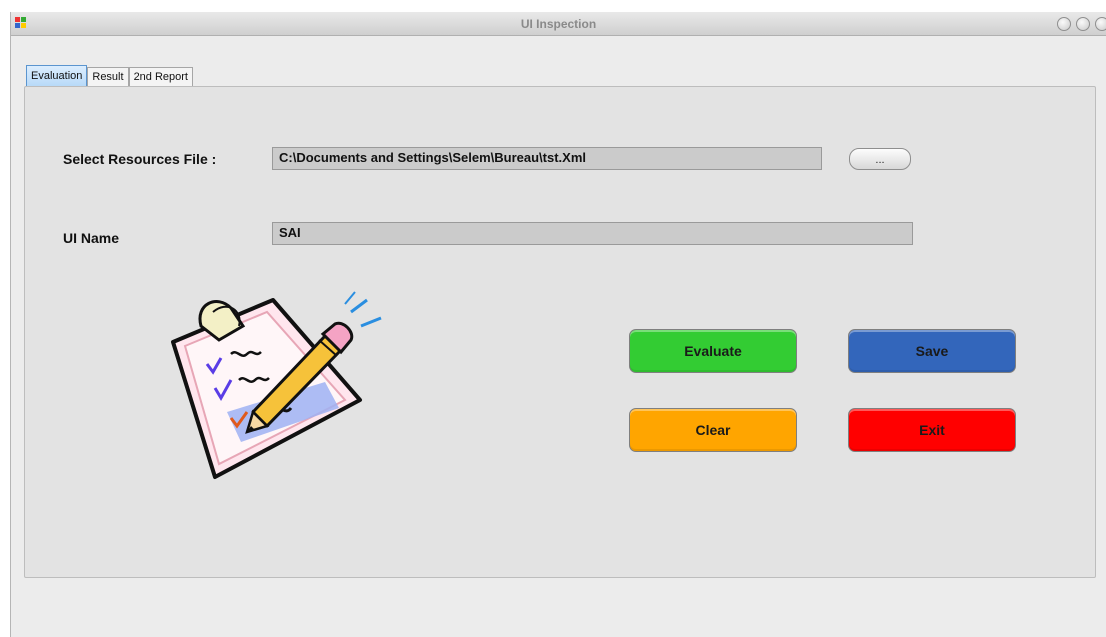  What do you see at coordinates (1100, 24) in the screenshot?
I see `close-button` at bounding box center [1100, 24].